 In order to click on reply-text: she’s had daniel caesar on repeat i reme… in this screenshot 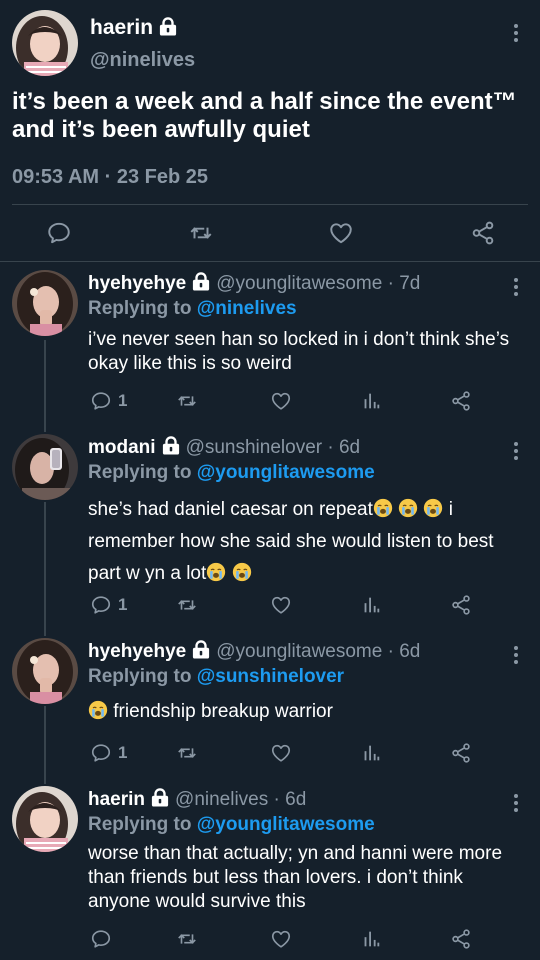, I will do `click(303, 542)`.